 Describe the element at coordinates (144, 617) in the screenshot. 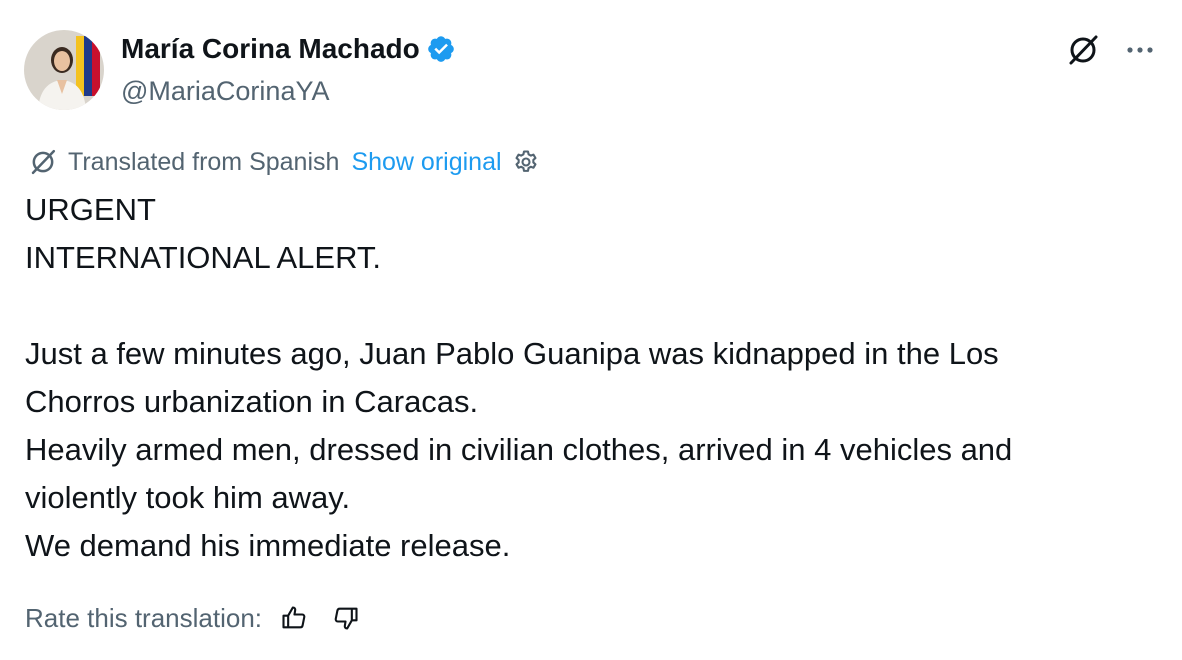

I see `rate-translation-label: Rate this translation:` at that location.